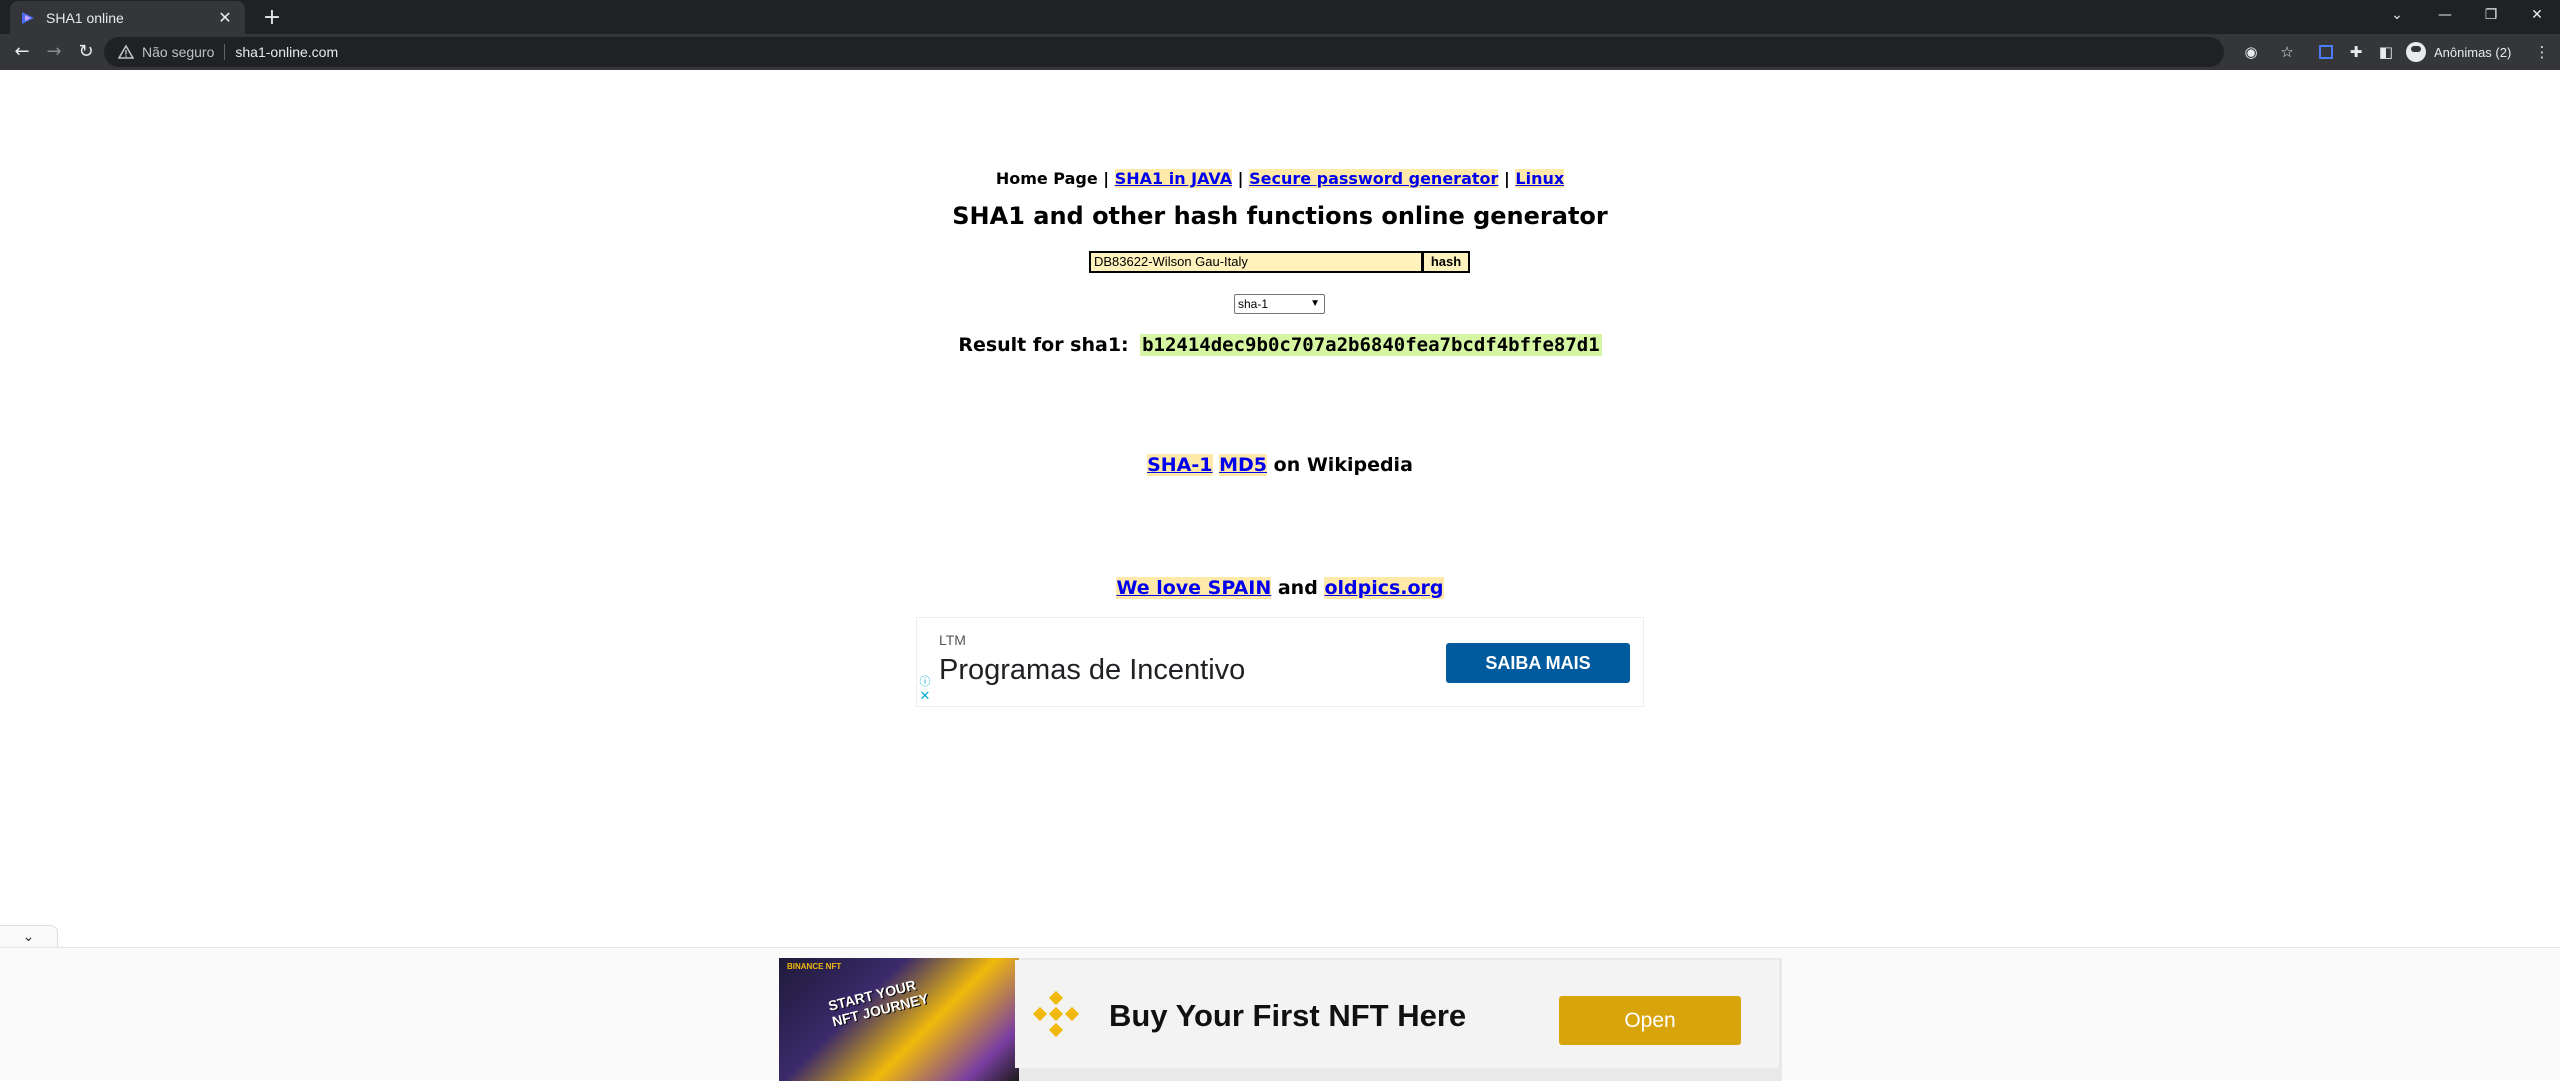  I want to click on nav-link-linux: Linux, so click(1540, 178).